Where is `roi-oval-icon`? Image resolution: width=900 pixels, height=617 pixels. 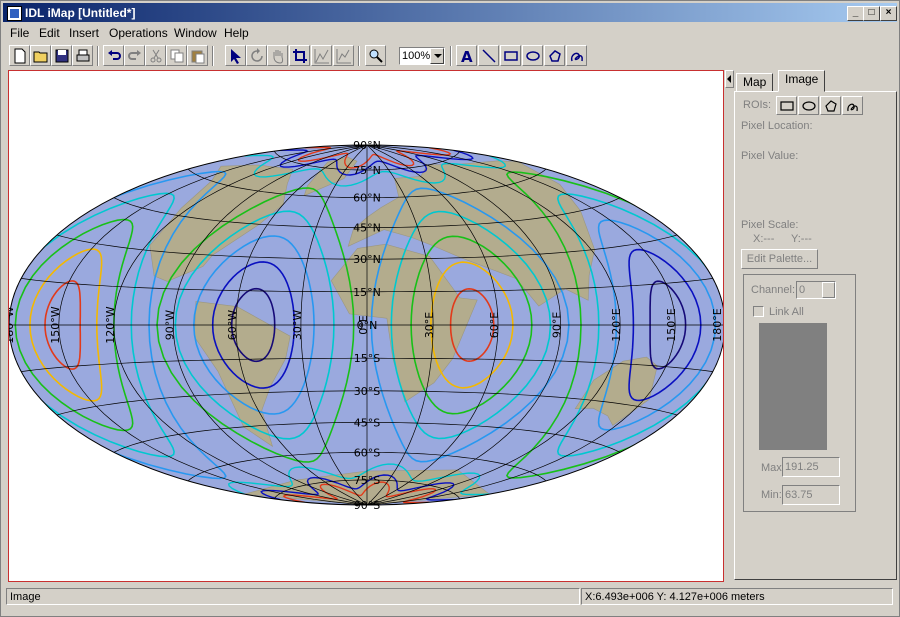 roi-oval-icon is located at coordinates (808, 105).